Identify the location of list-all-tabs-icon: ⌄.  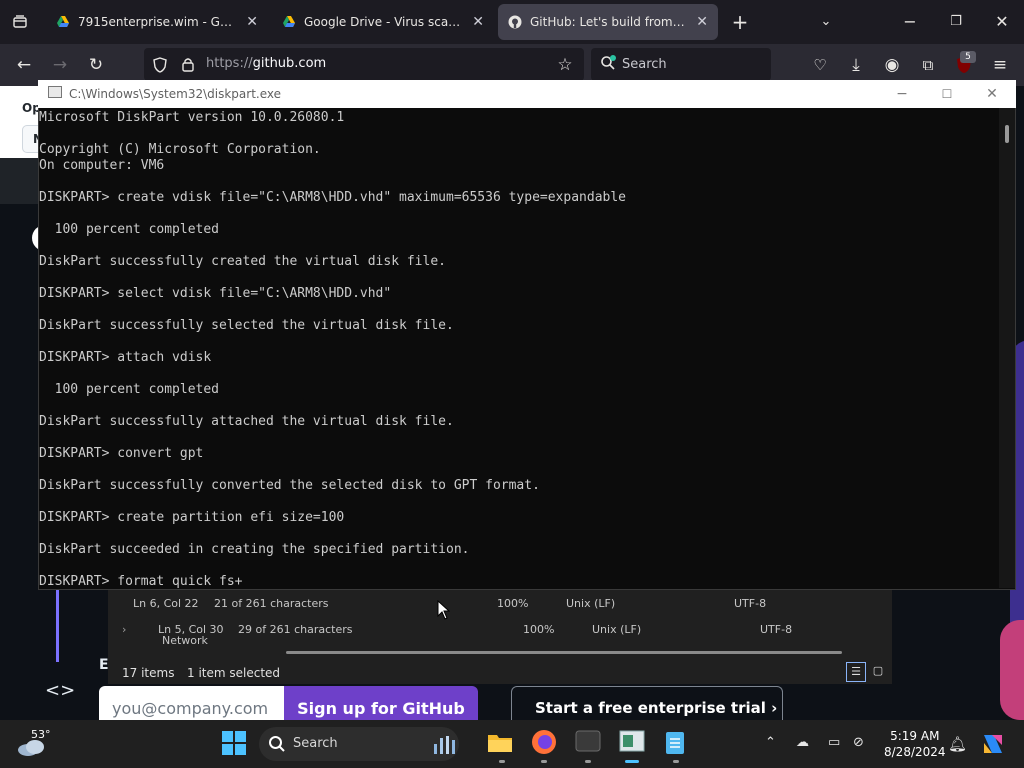
(826, 22).